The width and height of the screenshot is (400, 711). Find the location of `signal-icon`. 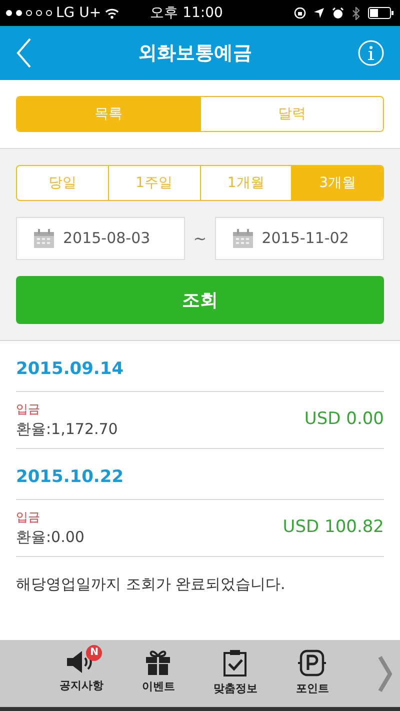

signal-icon is located at coordinates (29, 13).